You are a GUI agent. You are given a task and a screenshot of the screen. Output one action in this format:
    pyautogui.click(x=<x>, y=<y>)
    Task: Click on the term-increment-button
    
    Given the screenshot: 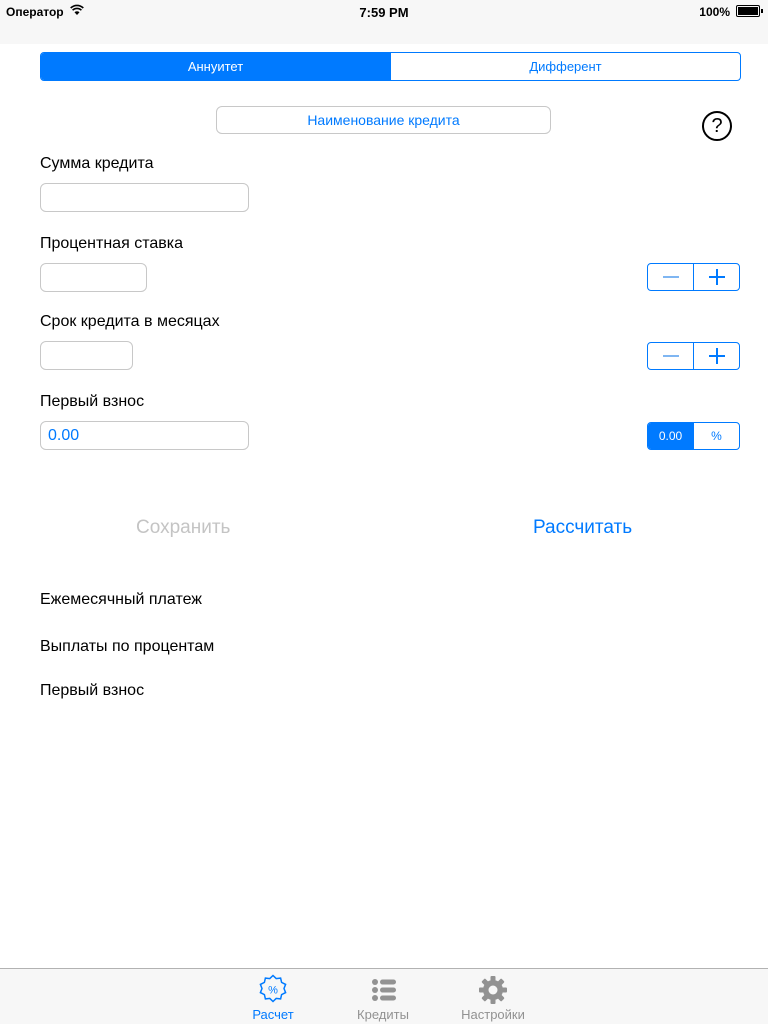 What is the action you would take?
    pyautogui.click(x=716, y=356)
    